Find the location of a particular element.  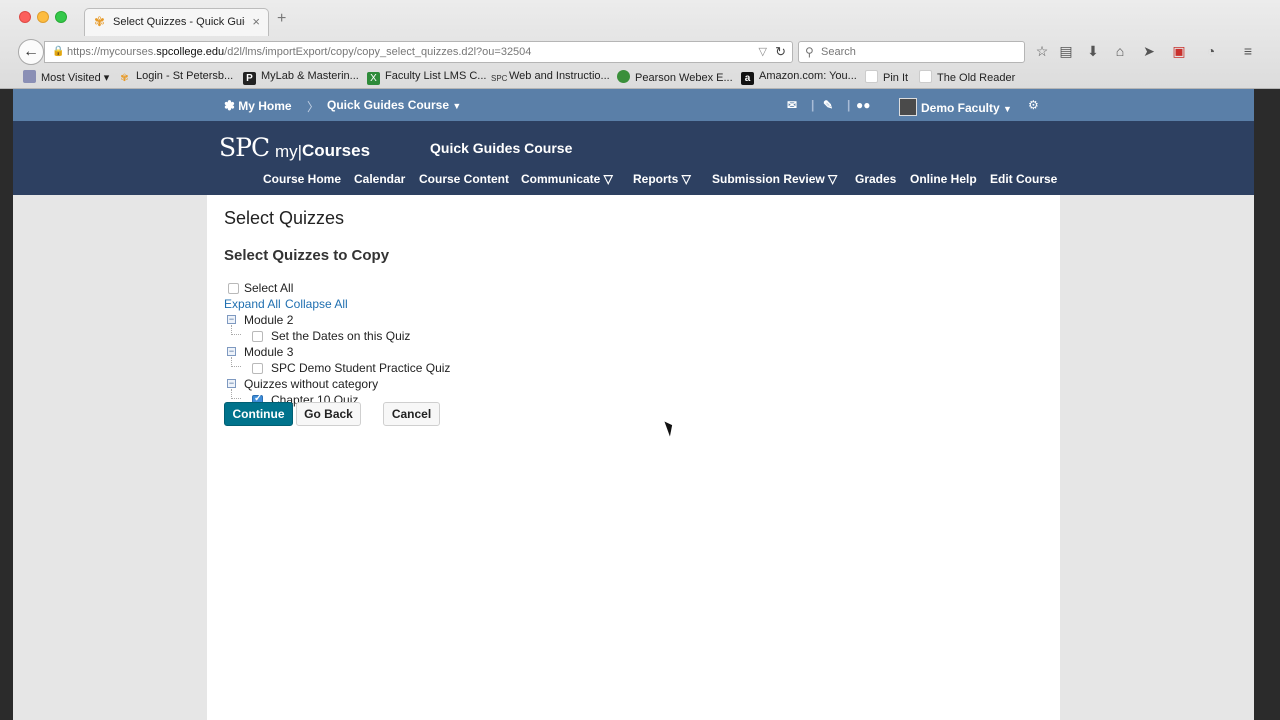

nav-course-content: Course Content is located at coordinates (464, 179).